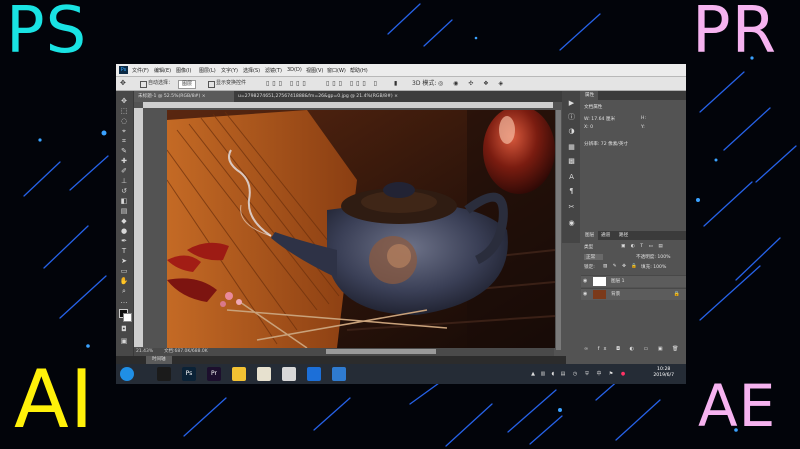 The width and height of the screenshot is (800, 449). What do you see at coordinates (124, 151) in the screenshot?
I see `eyedropper-icon: ✎` at bounding box center [124, 151].